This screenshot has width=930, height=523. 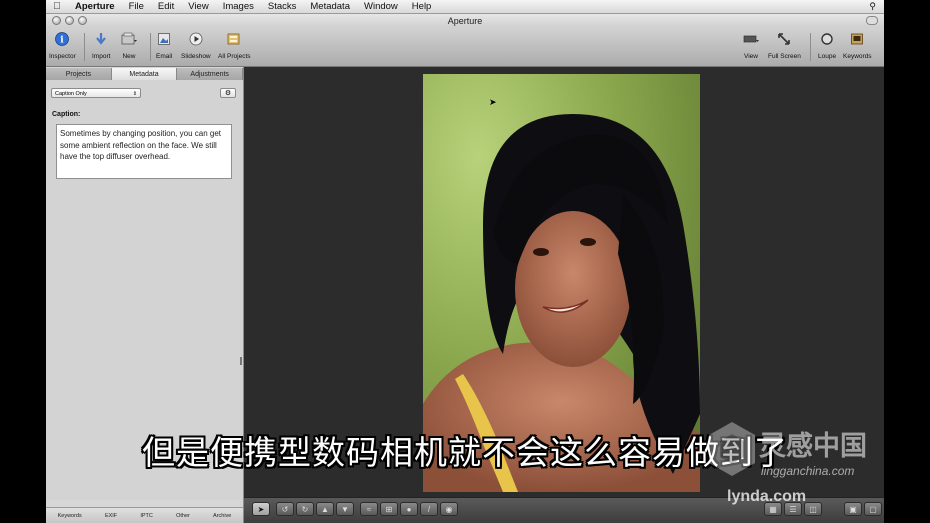 I want to click on arrow-icon: ➤, so click(x=261, y=509).